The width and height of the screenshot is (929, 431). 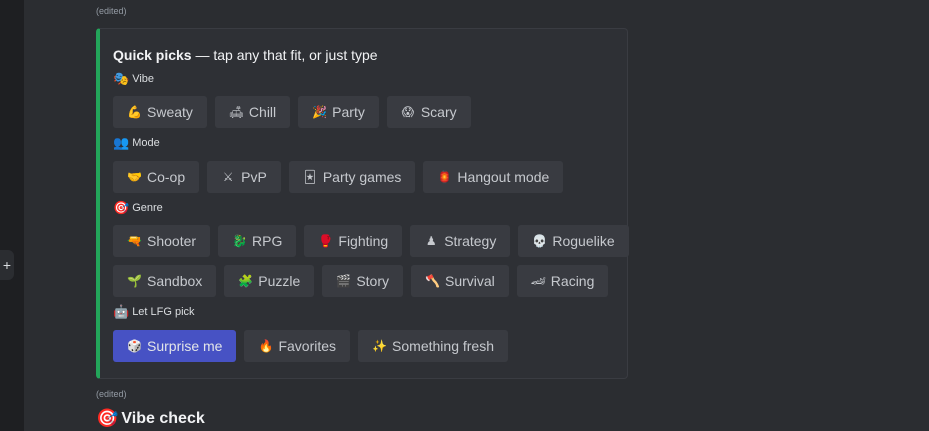 What do you see at coordinates (431, 241) in the screenshot?
I see `chess-pawn-icon: ♟` at bounding box center [431, 241].